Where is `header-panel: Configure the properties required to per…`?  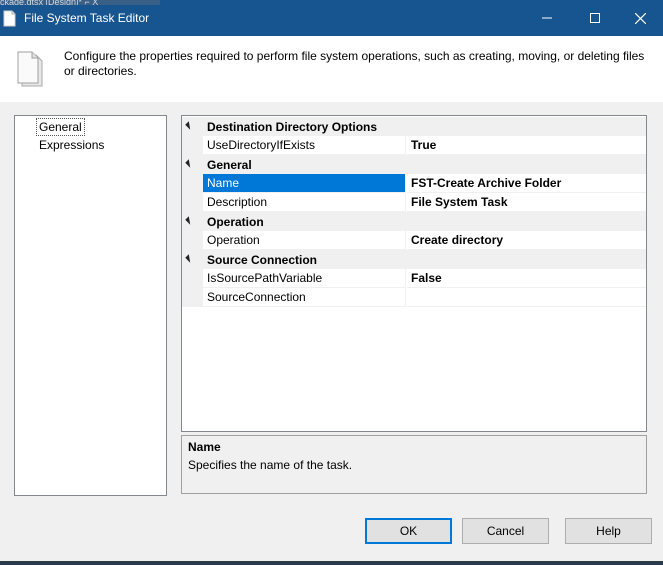
header-panel: Configure the properties required to per… is located at coordinates (331, 69).